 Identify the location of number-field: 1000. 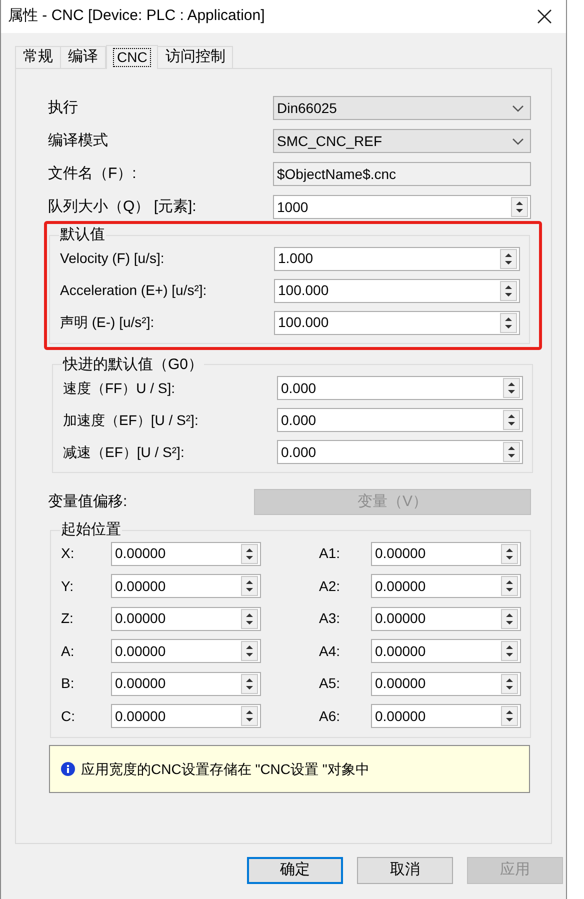
(402, 207).